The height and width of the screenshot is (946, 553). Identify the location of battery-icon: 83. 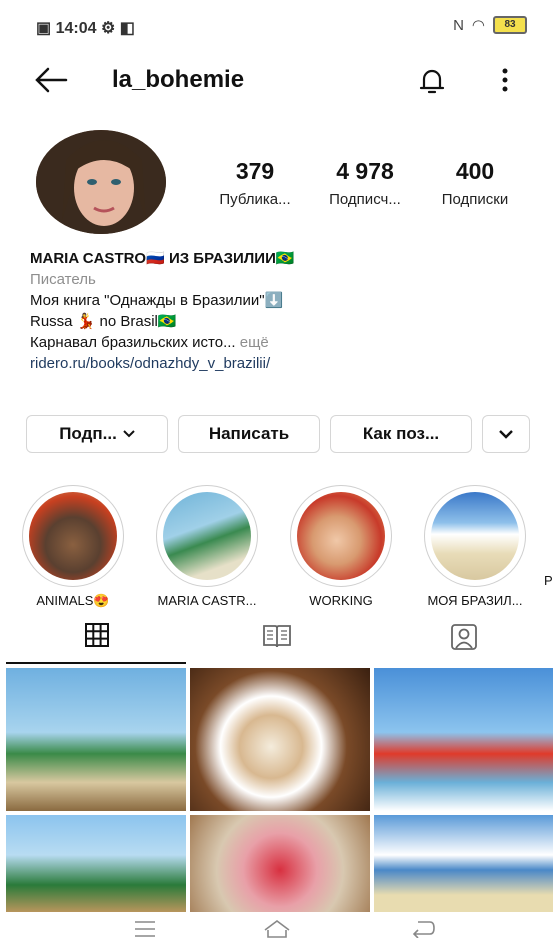
(510, 25).